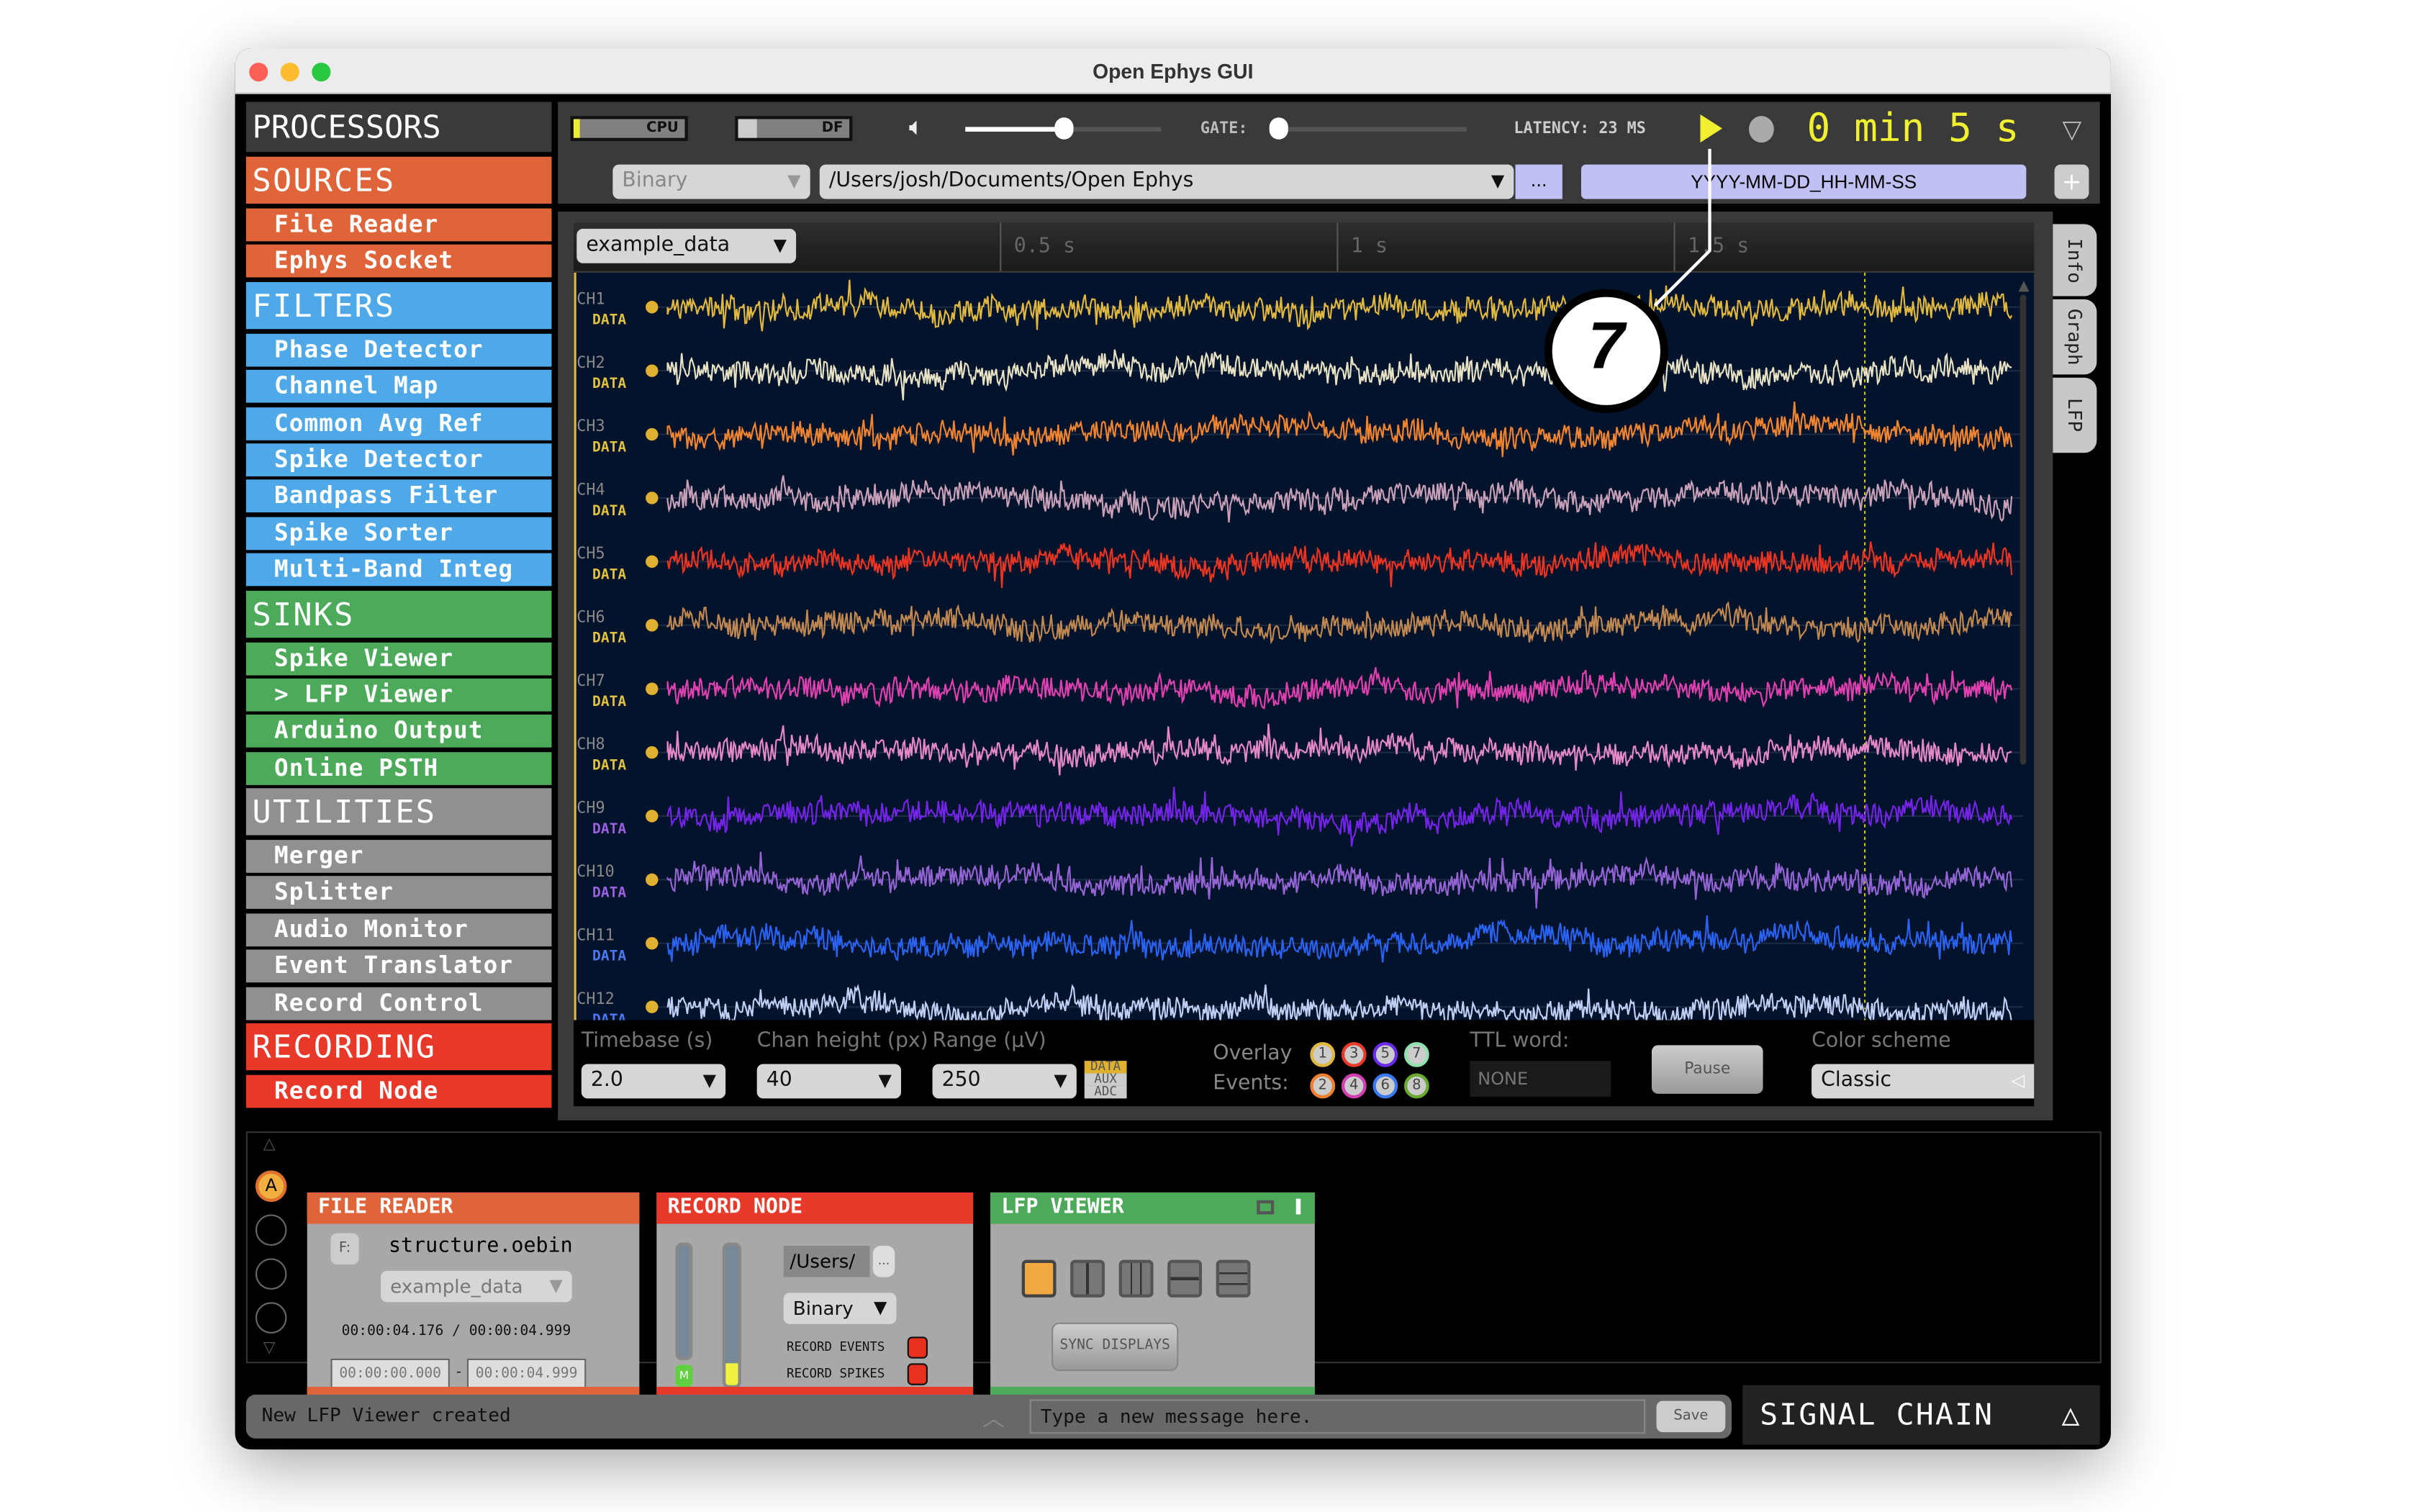  I want to click on annotation-pointer-line, so click(1682, 228).